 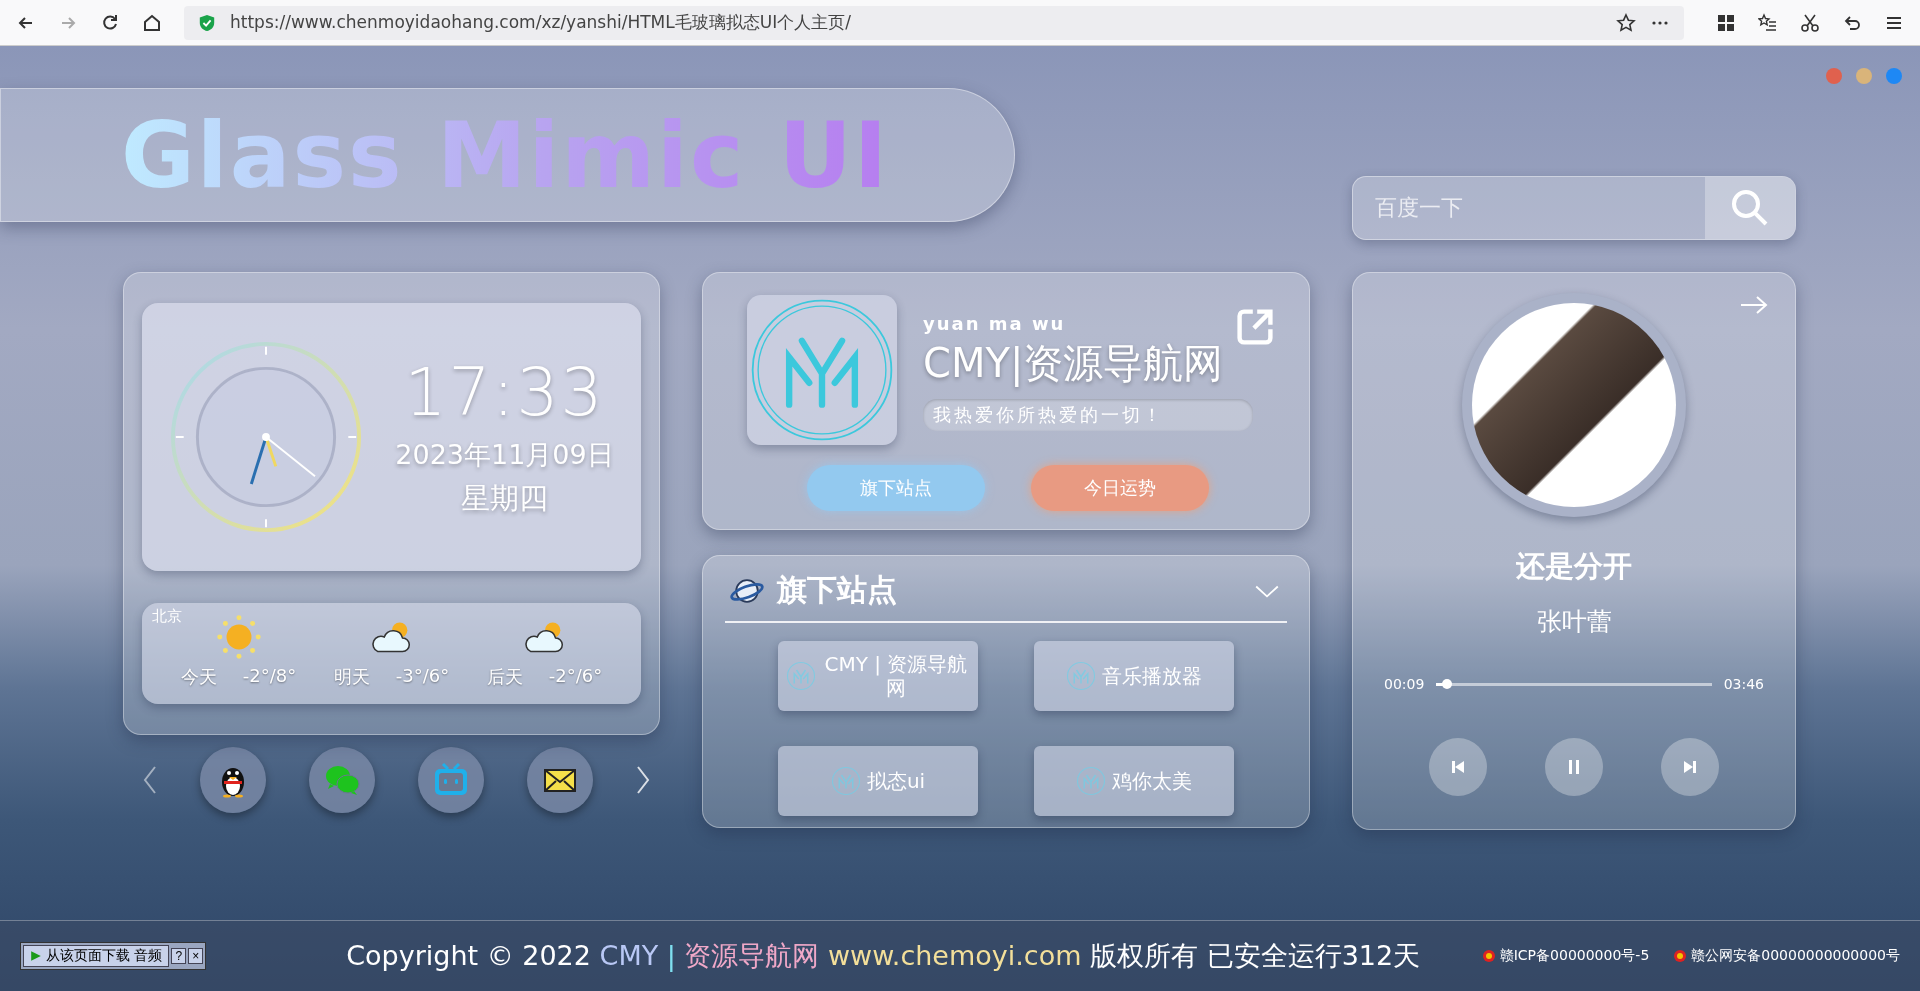 What do you see at coordinates (1726, 22) in the screenshot?
I see `grid-icon` at bounding box center [1726, 22].